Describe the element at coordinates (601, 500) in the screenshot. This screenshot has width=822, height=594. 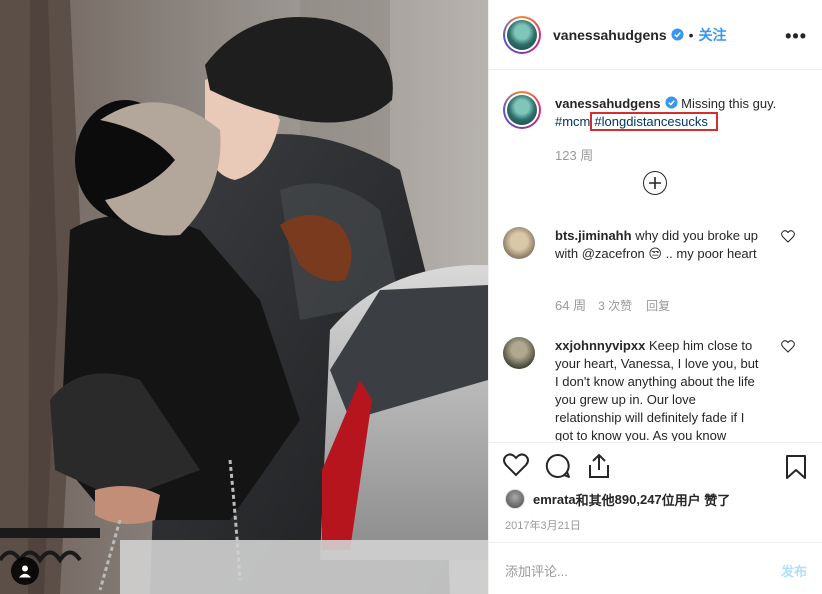
I see `likes-others-prefix: 其他` at that location.